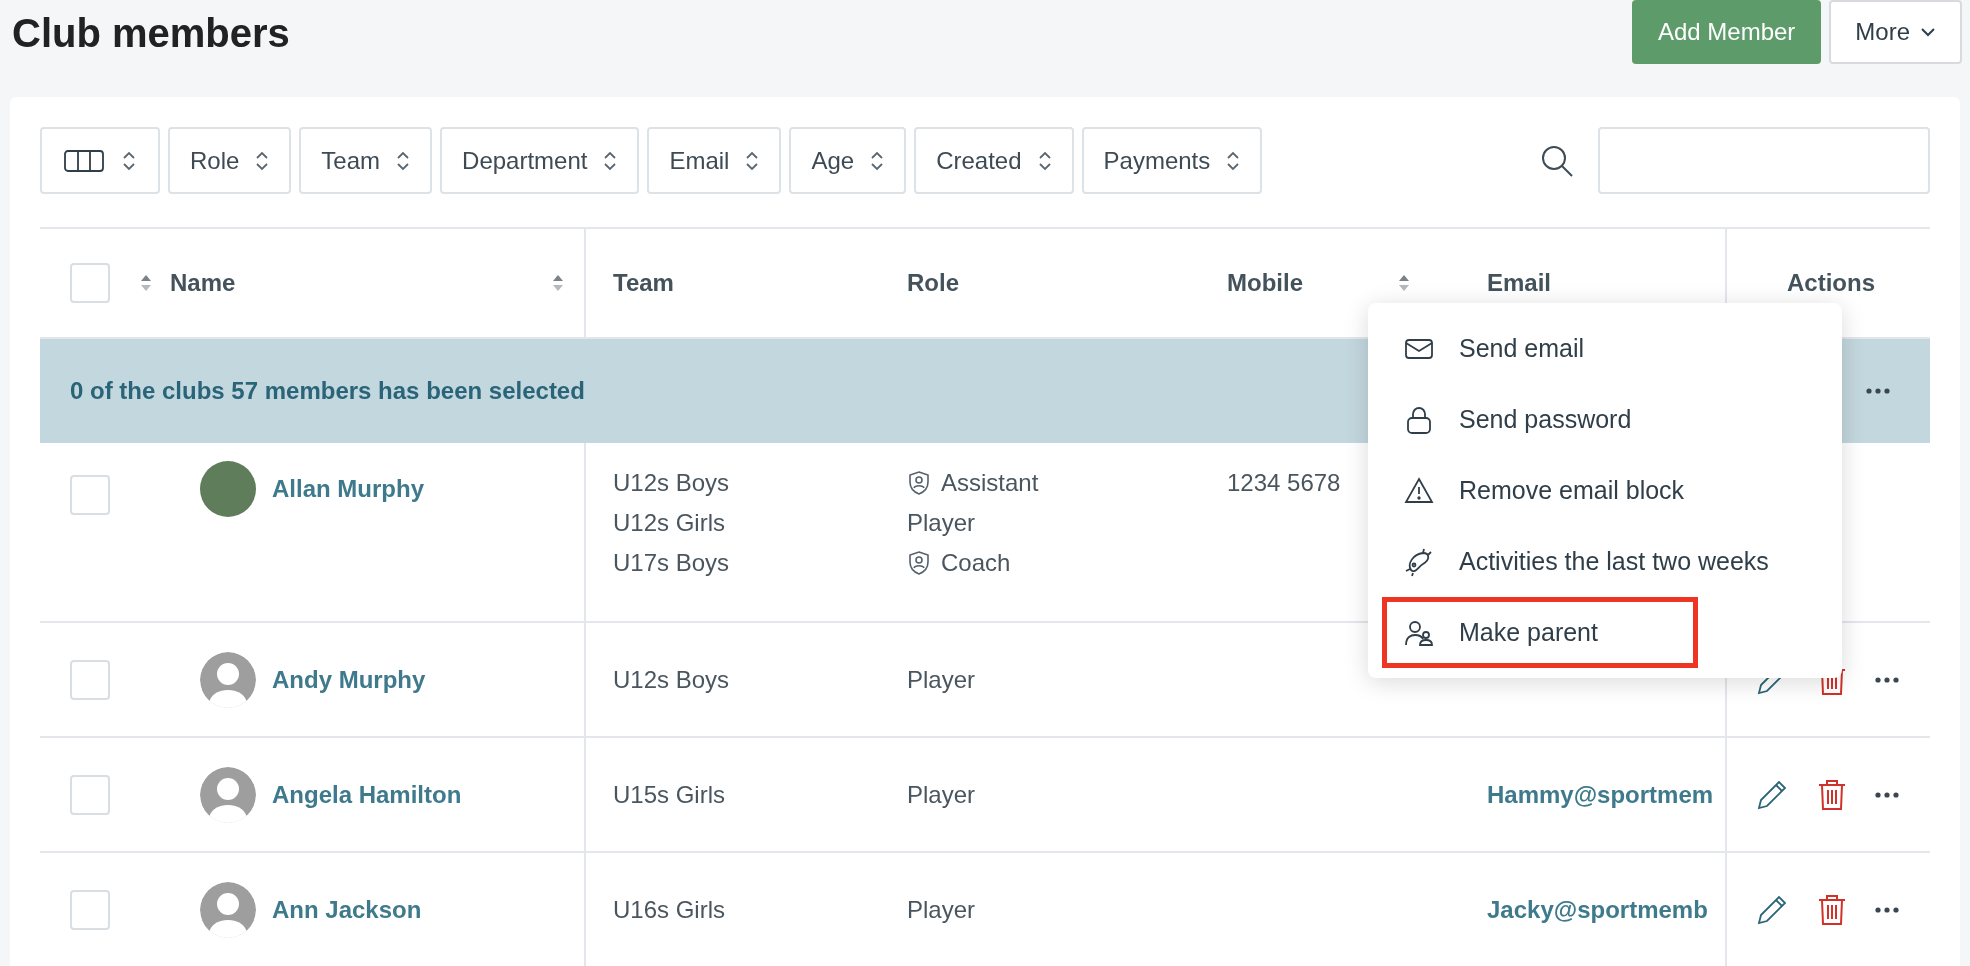 The width and height of the screenshot is (1970, 966). What do you see at coordinates (84, 160) in the screenshot?
I see `columns-icon` at bounding box center [84, 160].